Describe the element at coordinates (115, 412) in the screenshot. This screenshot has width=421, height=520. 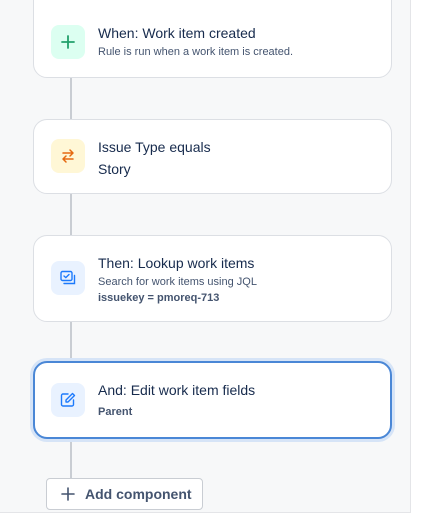
I see `edit-field: Parent` at that location.